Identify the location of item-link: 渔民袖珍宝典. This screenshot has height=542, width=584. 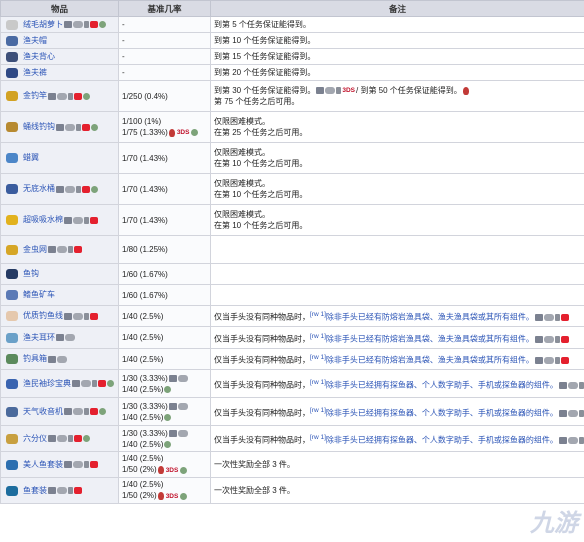
(47, 383).